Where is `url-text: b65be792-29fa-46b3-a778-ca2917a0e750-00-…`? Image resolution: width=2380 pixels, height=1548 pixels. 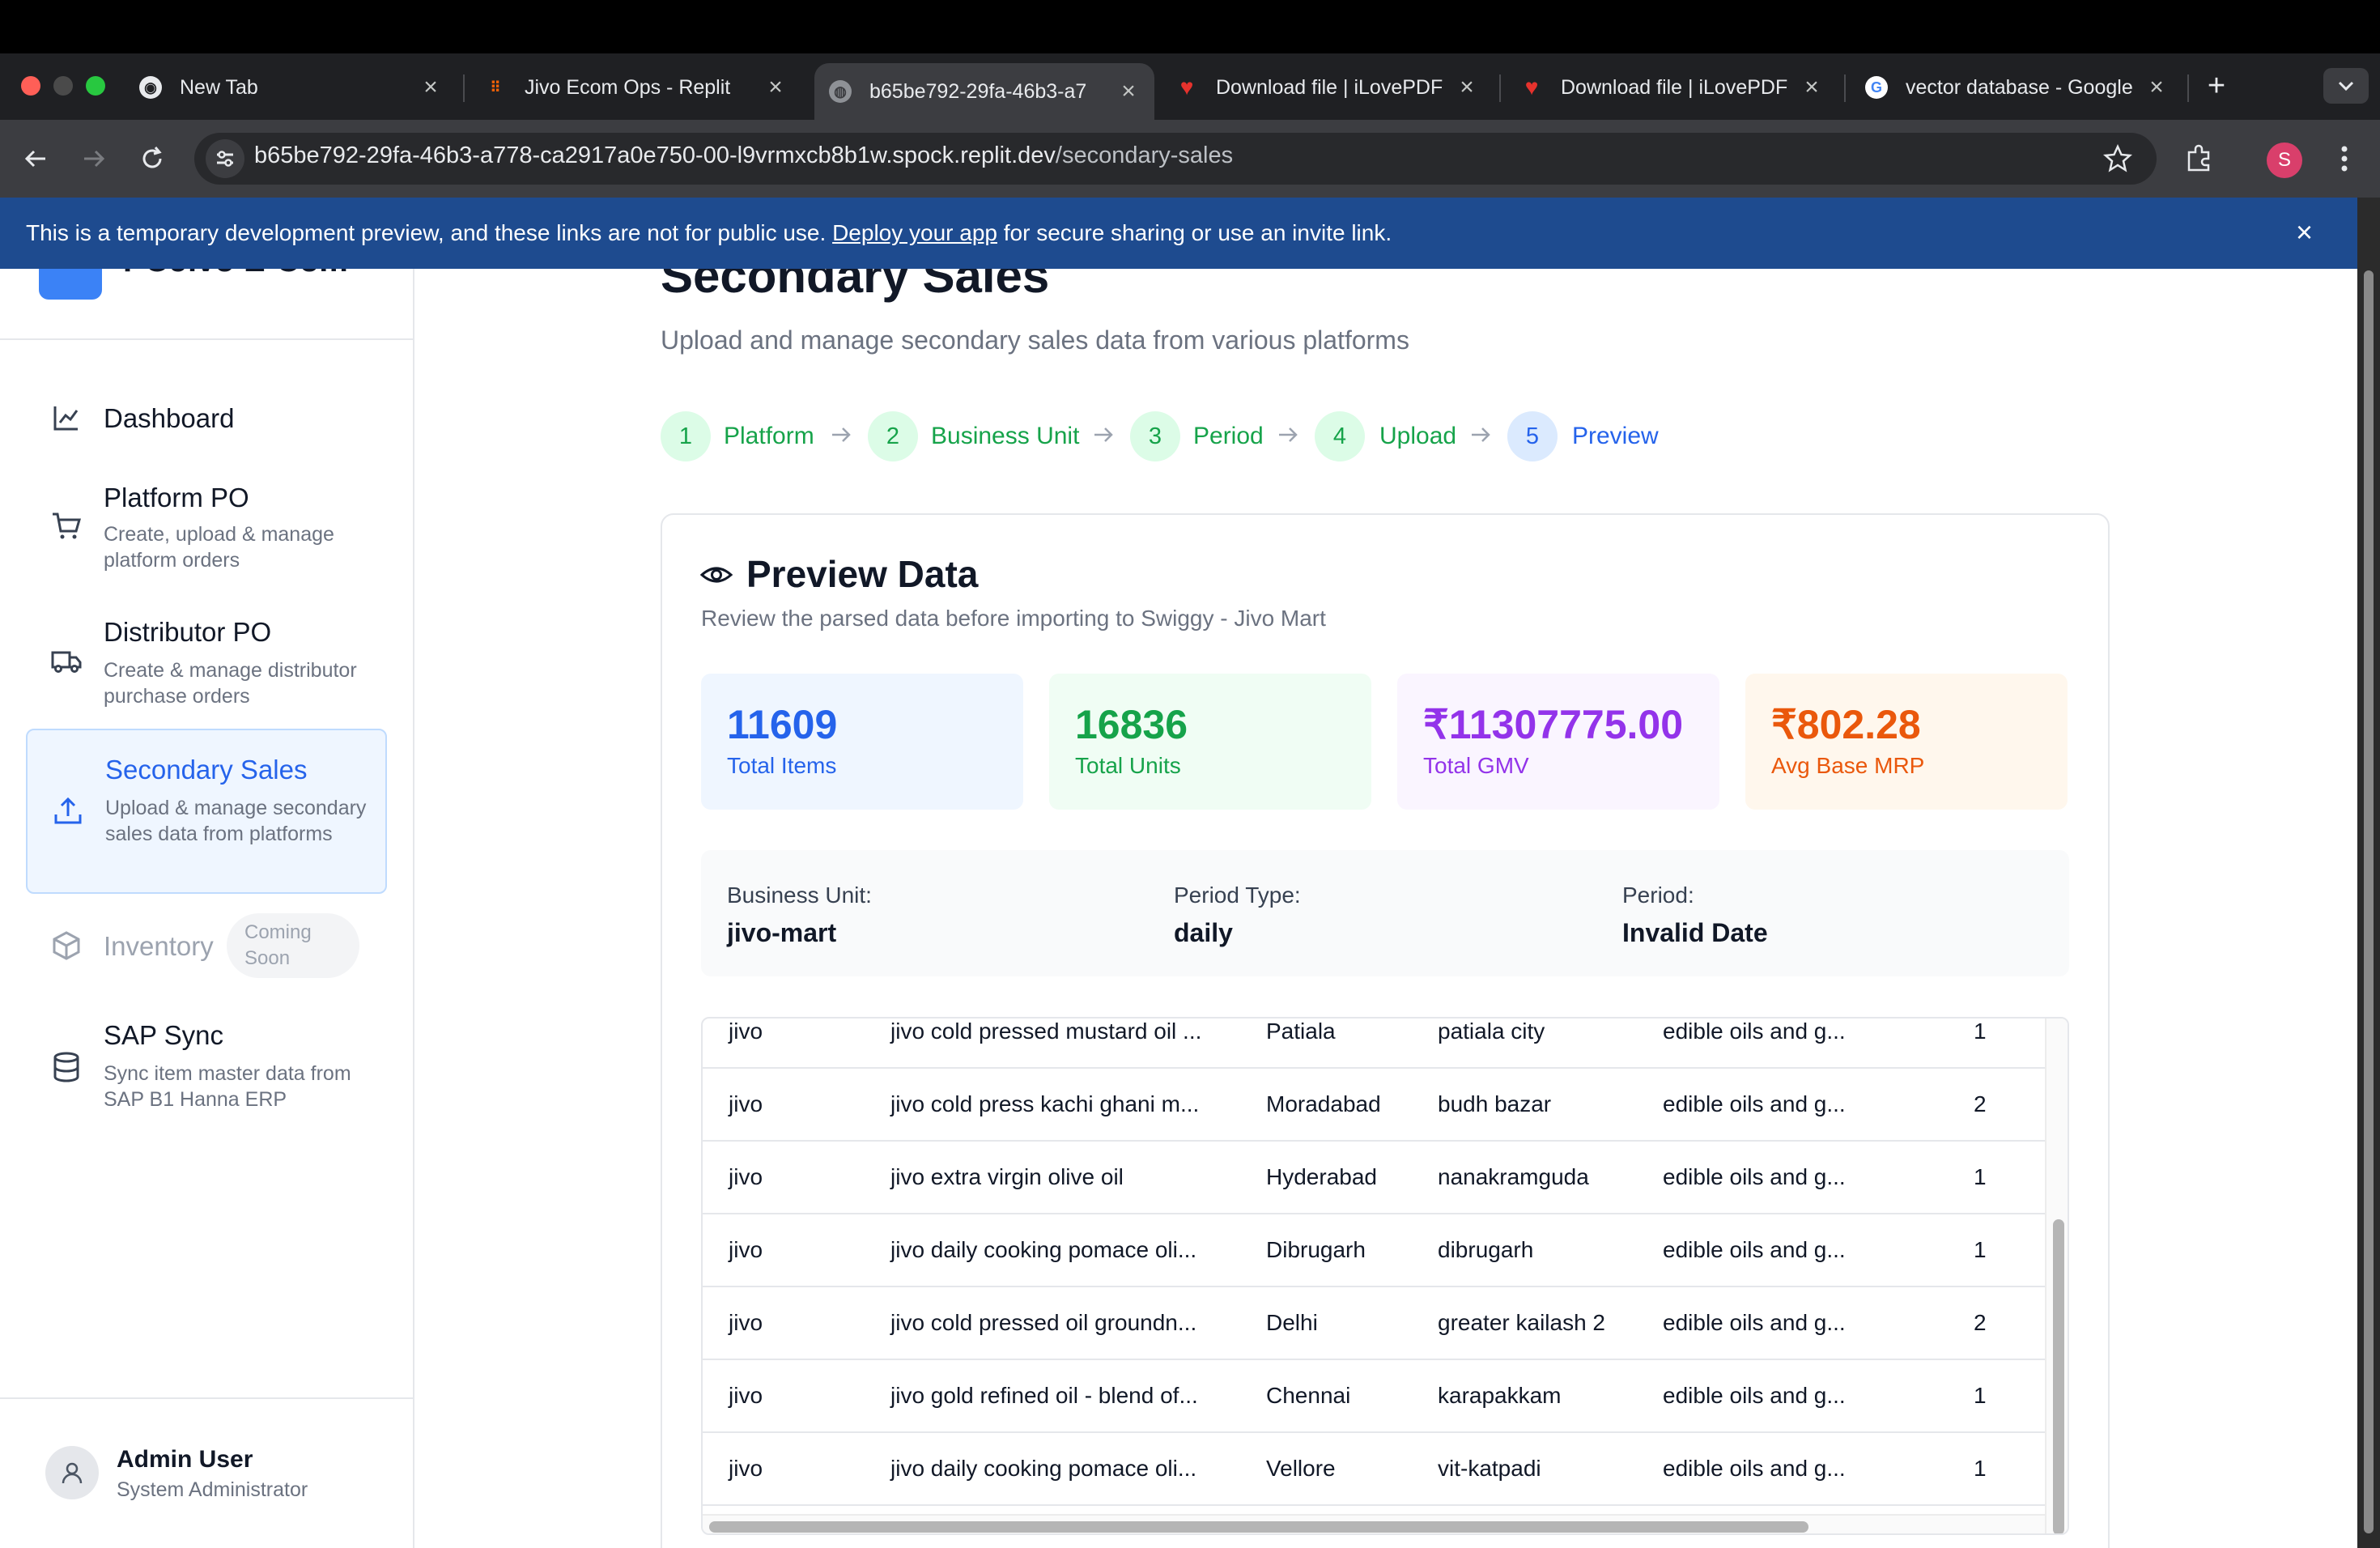
url-text: b65be792-29fa-46b3-a778-ca2917a0e750-00-… is located at coordinates (743, 156).